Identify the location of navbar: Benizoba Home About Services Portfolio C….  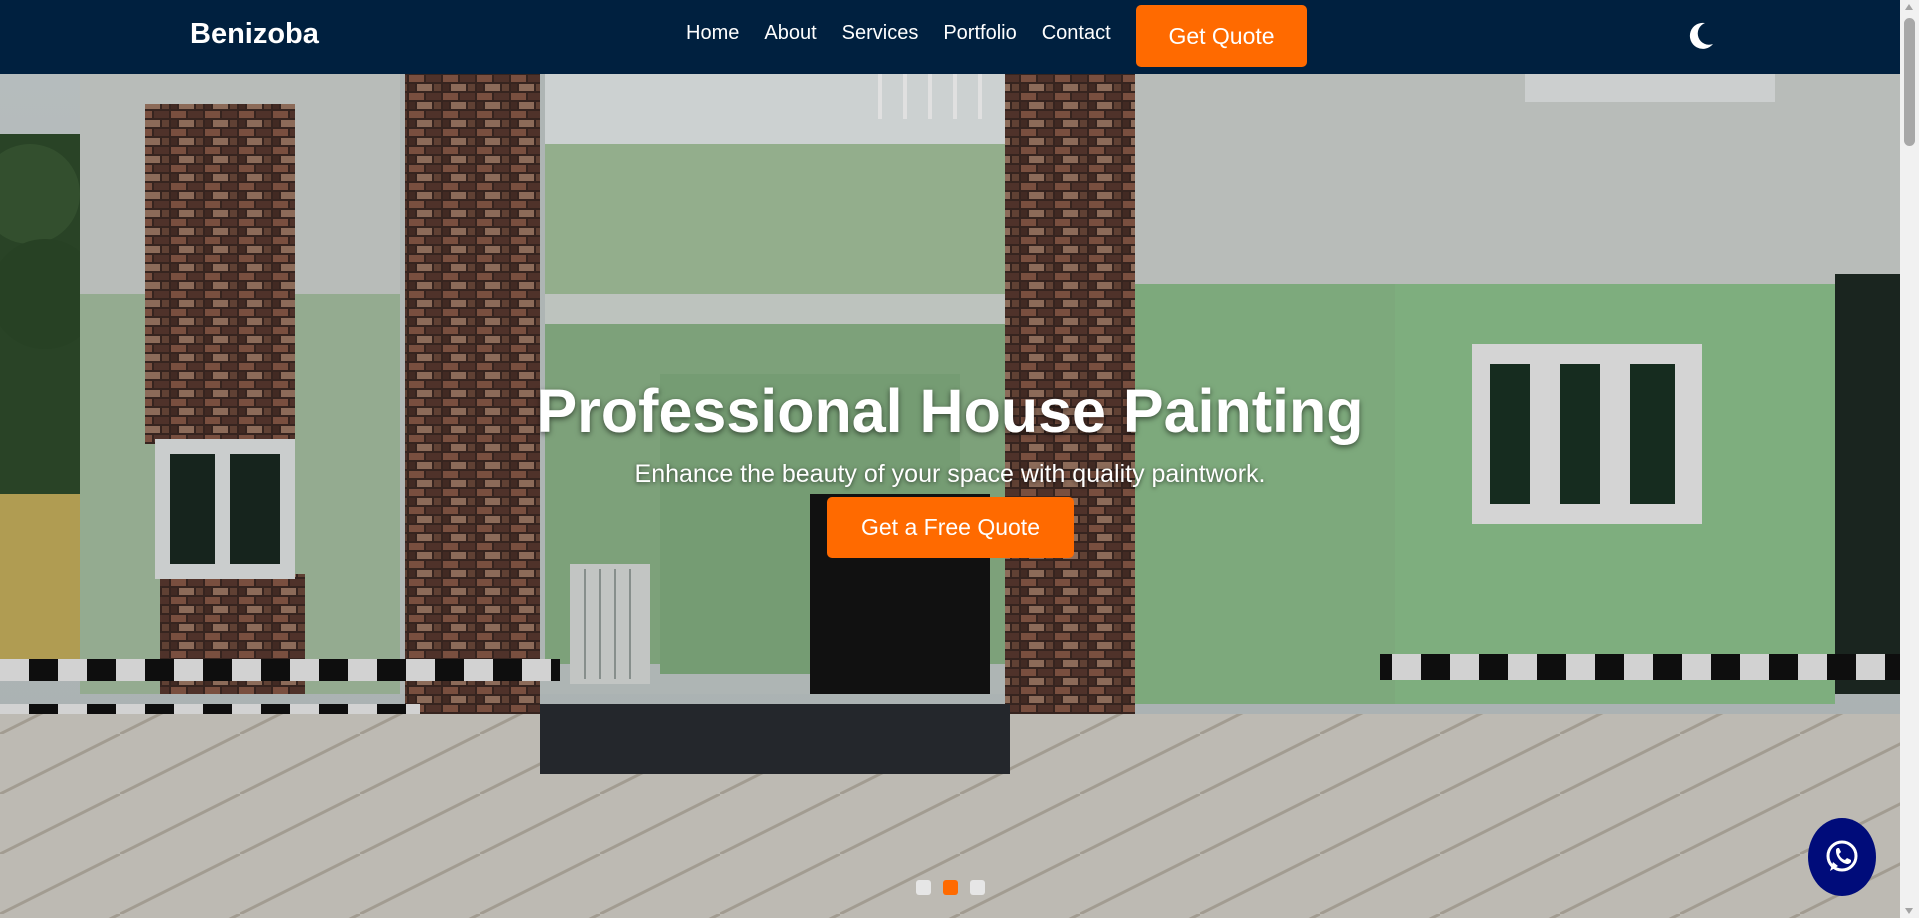
(950, 37).